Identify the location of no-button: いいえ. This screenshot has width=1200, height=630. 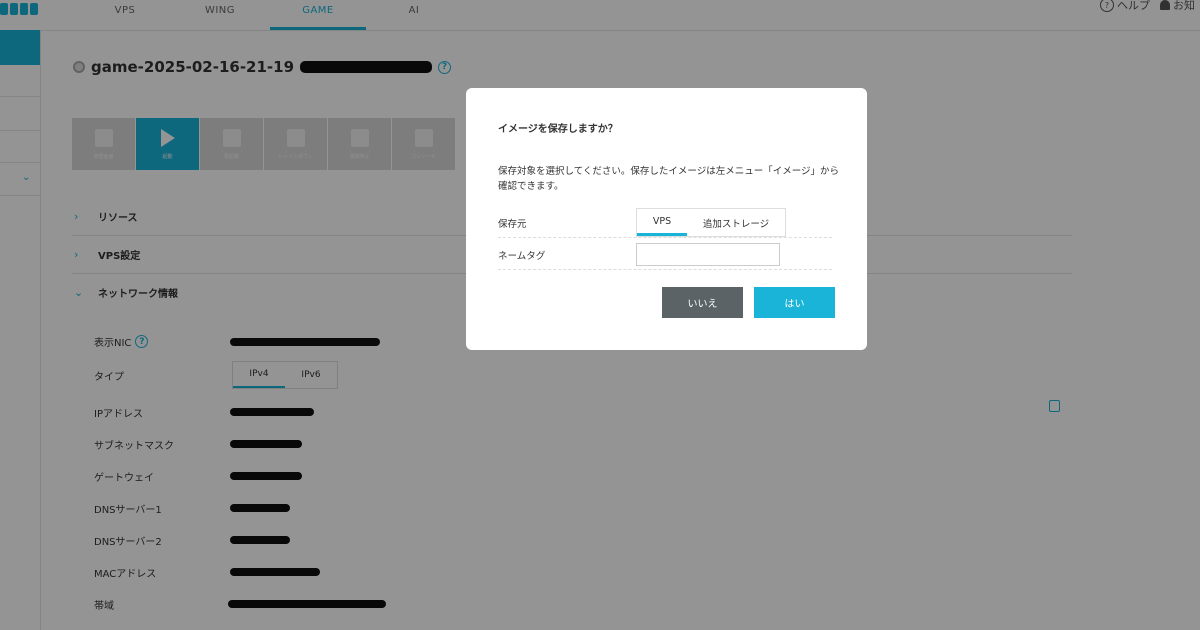
(702, 302).